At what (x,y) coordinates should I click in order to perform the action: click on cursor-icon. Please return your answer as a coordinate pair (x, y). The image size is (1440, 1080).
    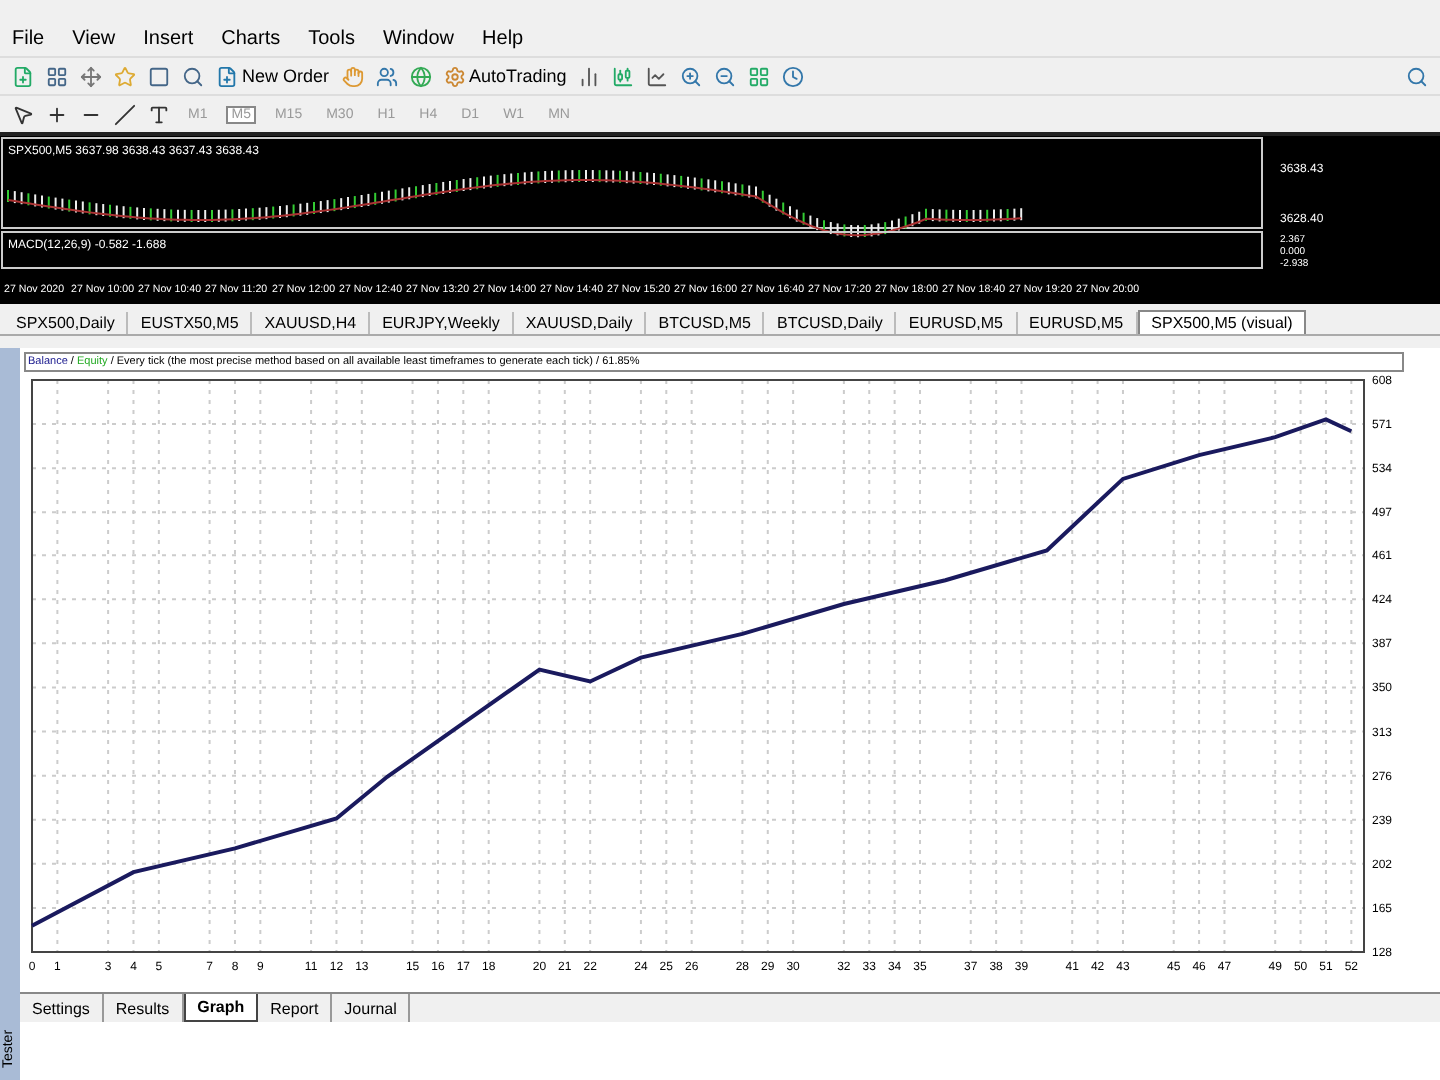
    Looking at the image, I should click on (23, 114).